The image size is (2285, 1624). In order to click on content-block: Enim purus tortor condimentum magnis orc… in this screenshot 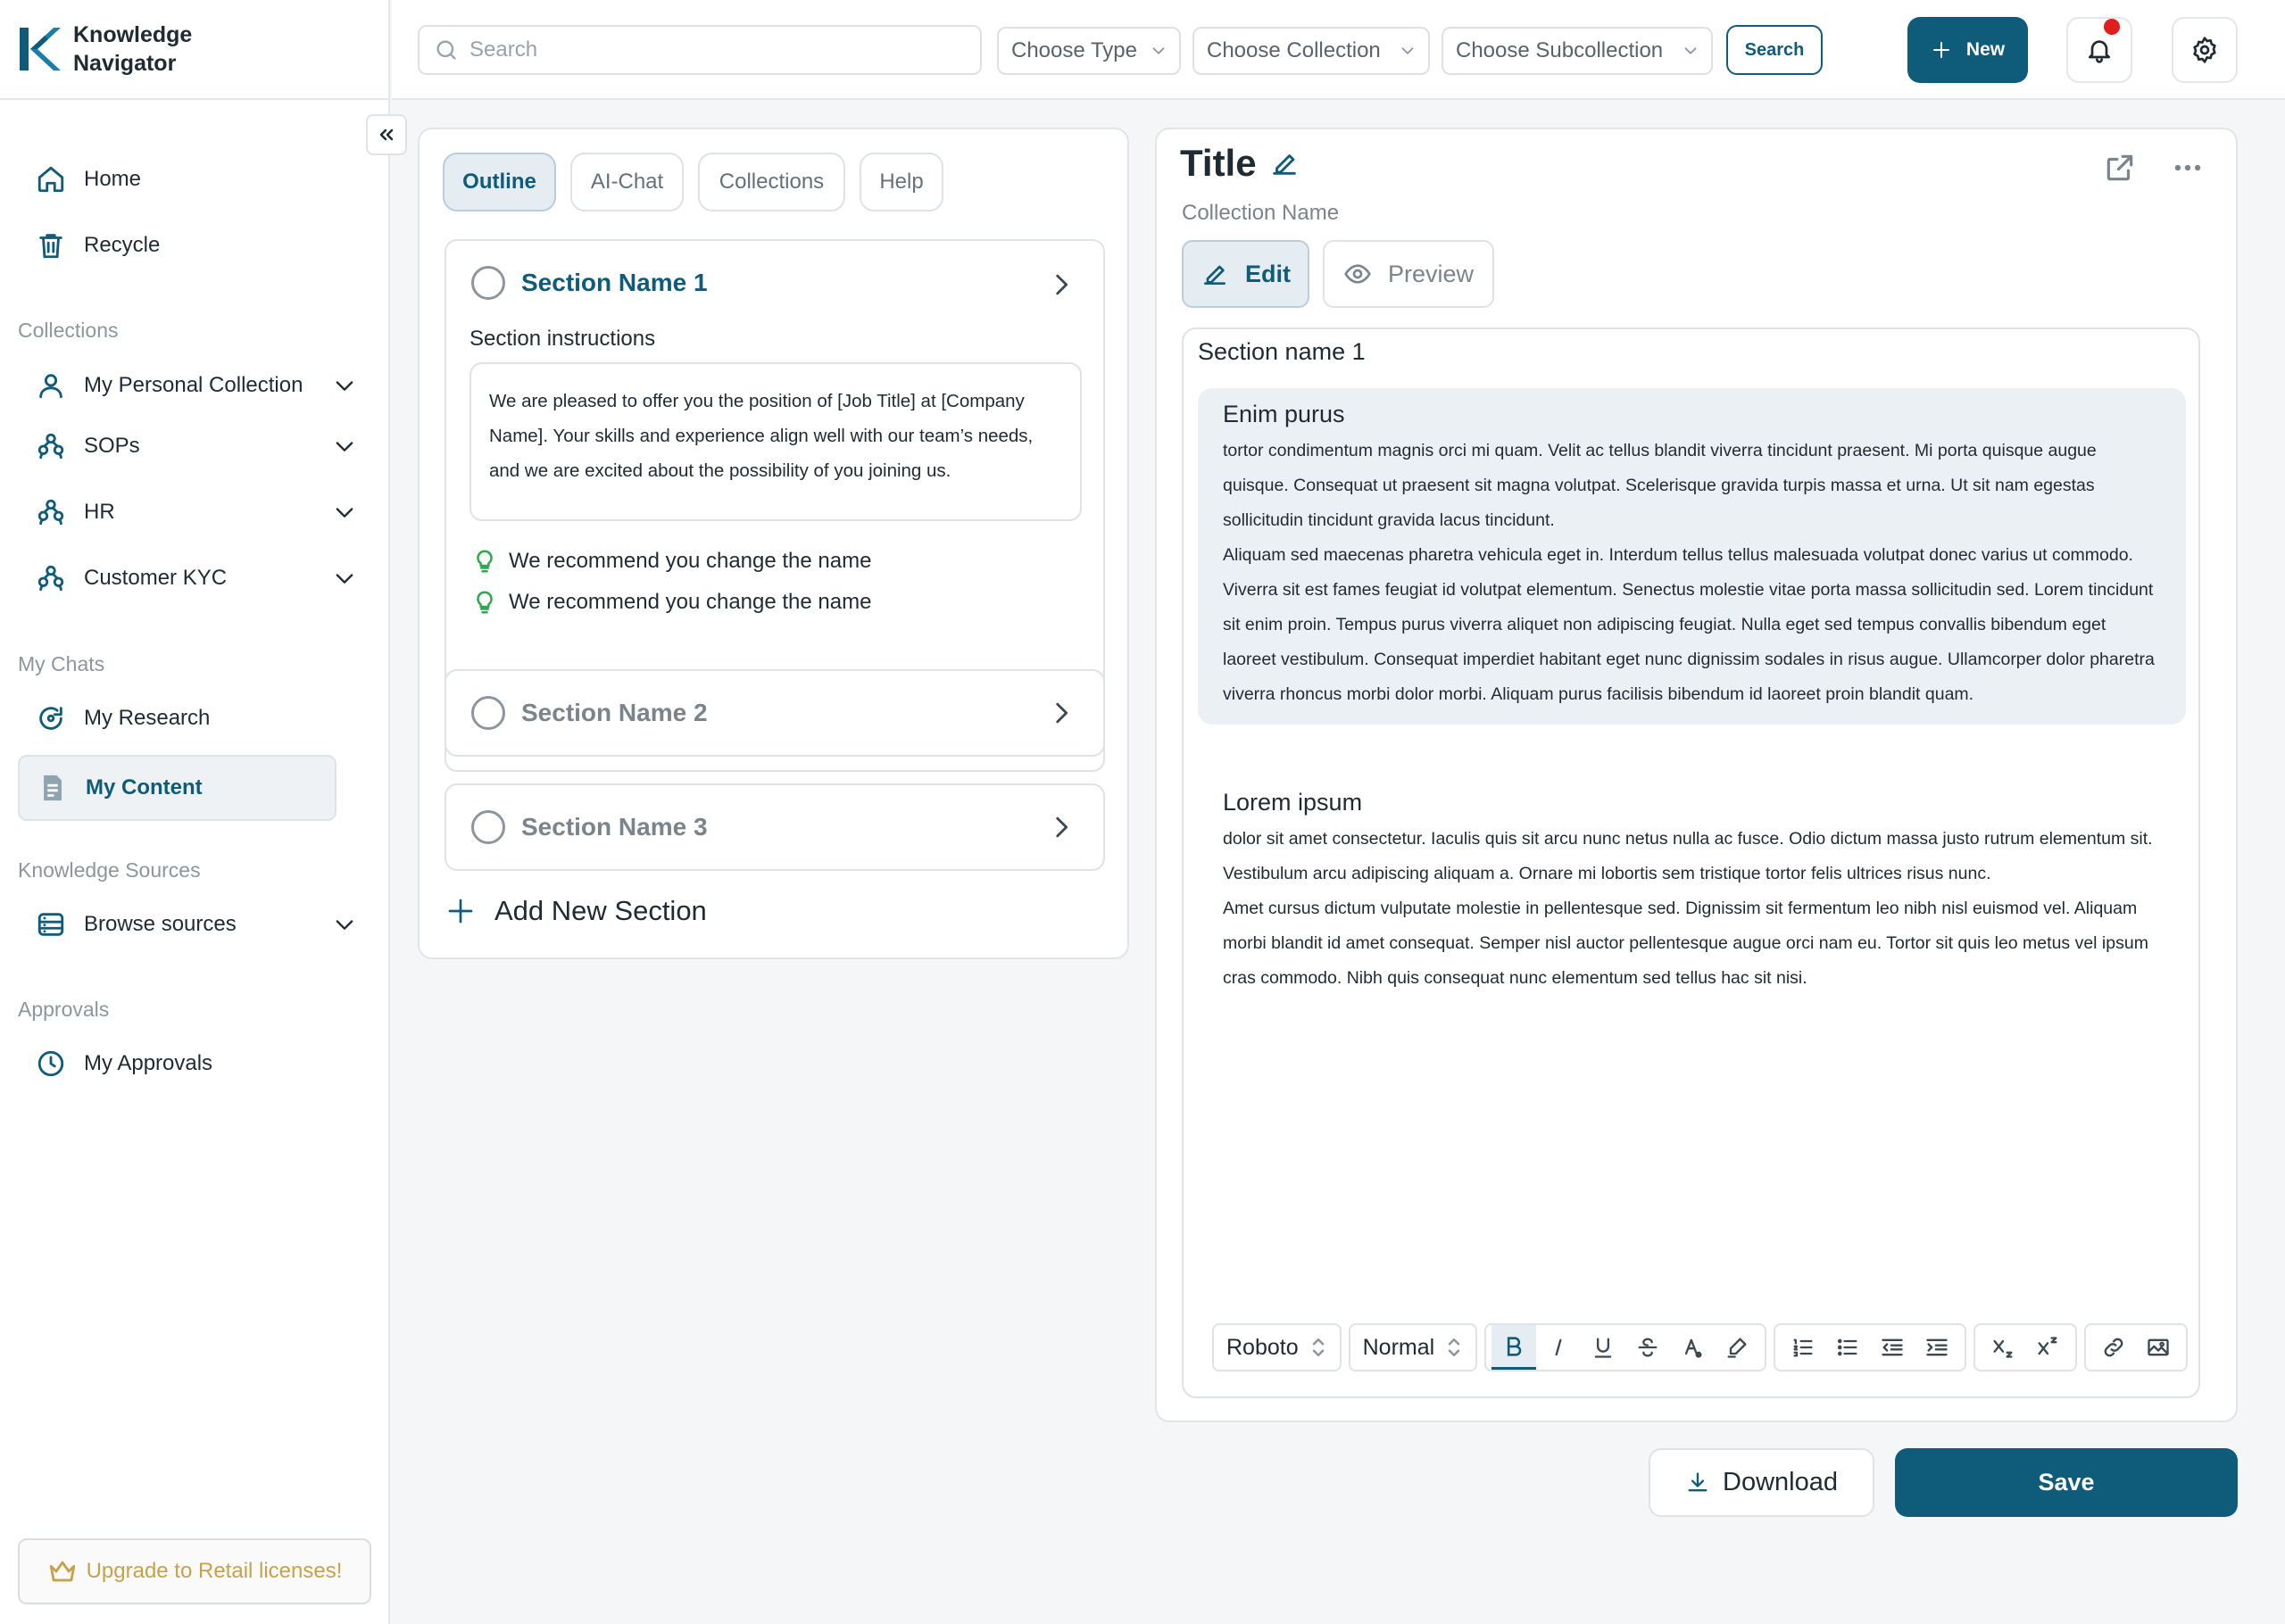, I will do `click(1692, 556)`.